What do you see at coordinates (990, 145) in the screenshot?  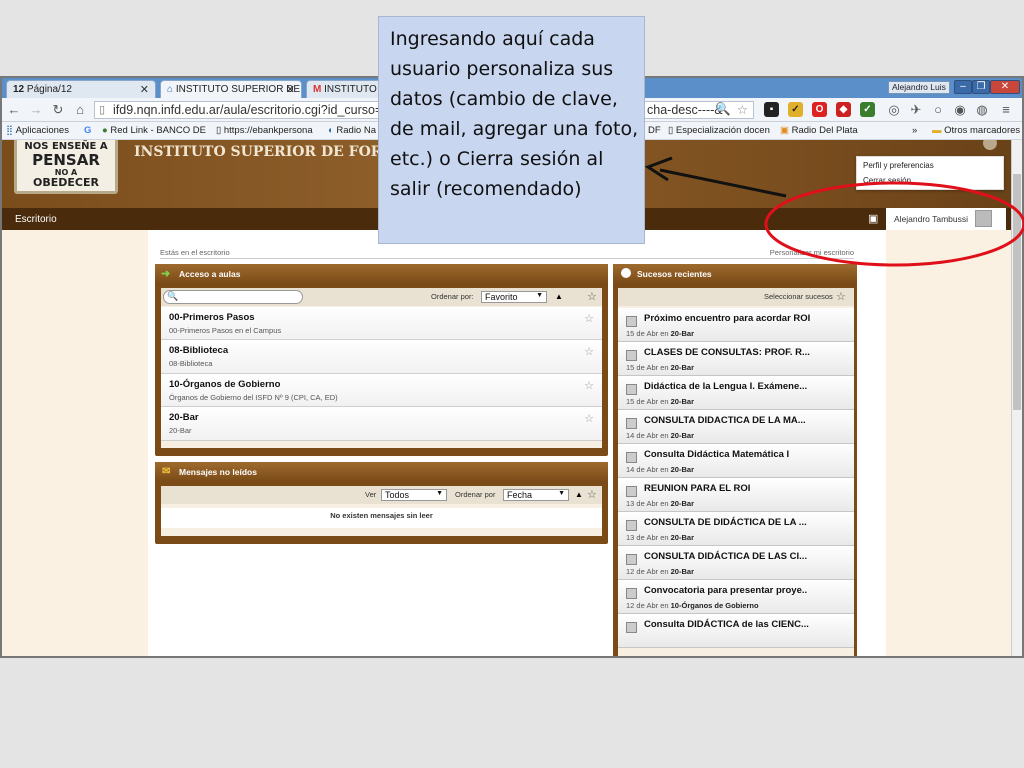 I see `help-icon` at bounding box center [990, 145].